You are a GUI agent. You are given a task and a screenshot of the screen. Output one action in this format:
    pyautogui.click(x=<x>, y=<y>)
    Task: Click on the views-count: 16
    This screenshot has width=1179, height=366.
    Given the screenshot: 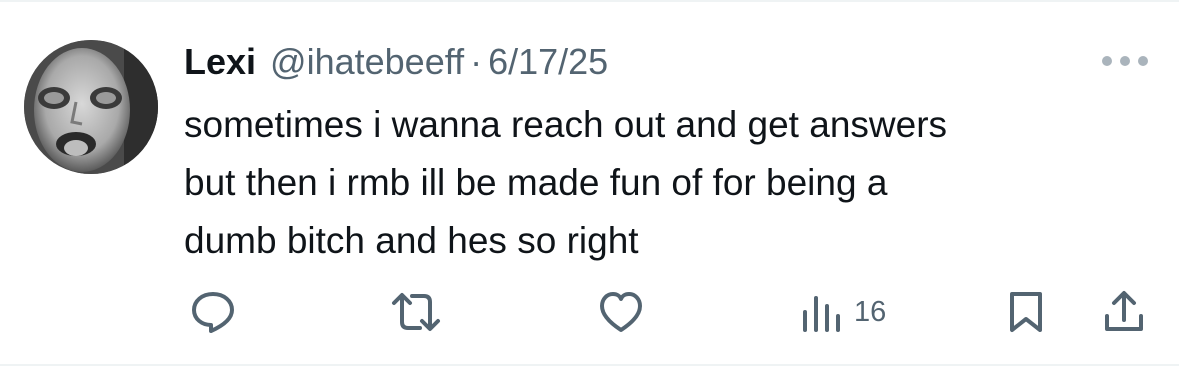 What is the action you would take?
    pyautogui.click(x=870, y=312)
    